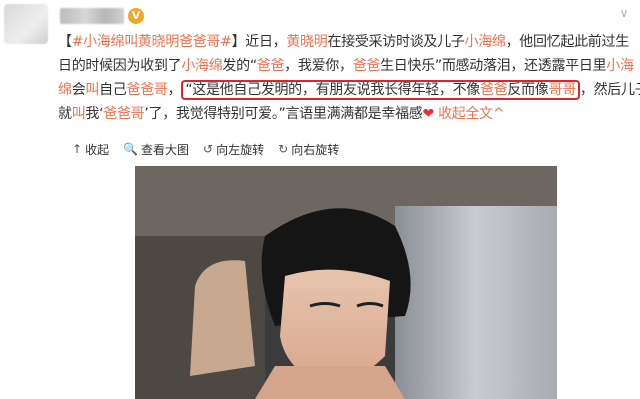  What do you see at coordinates (428, 114) in the screenshot?
I see `heart-icon: ❤` at bounding box center [428, 114].